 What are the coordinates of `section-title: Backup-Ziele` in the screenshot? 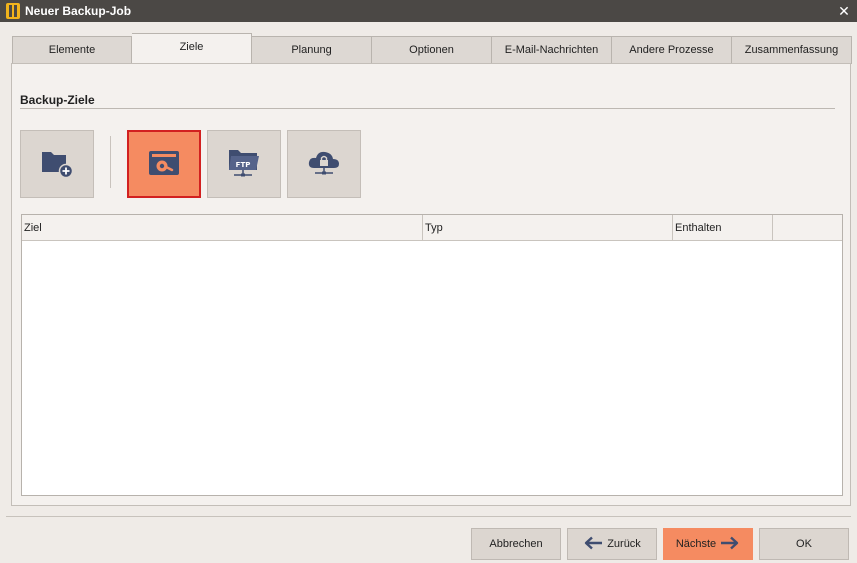 It's located at (57, 100).